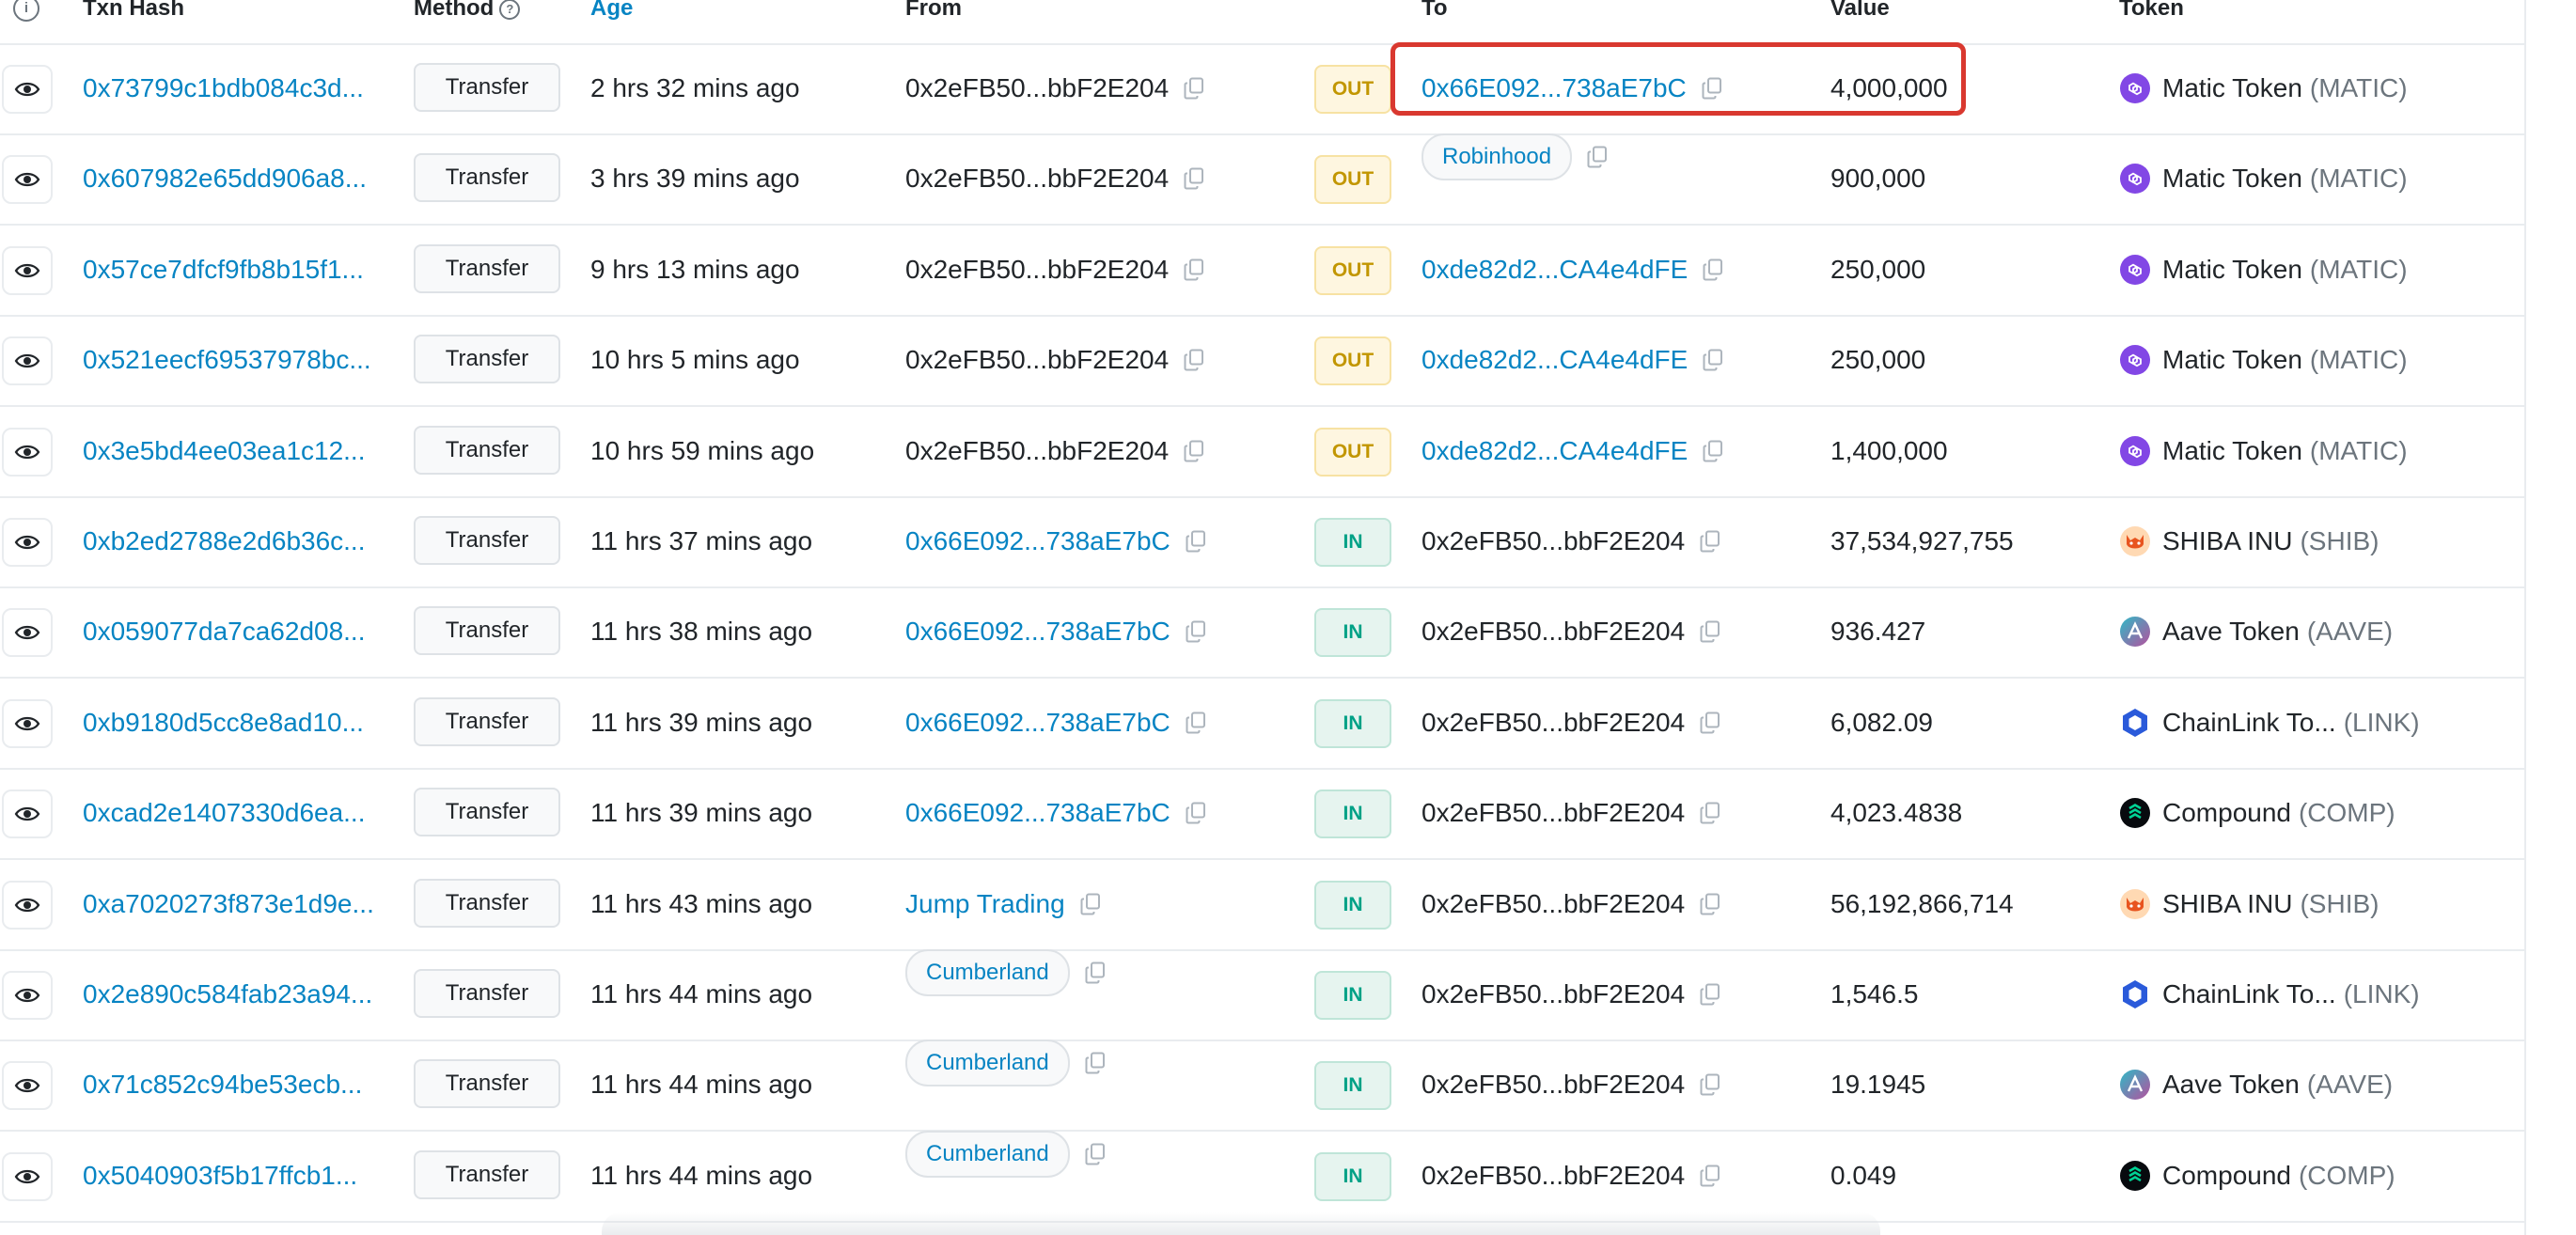 The height and width of the screenshot is (1235, 2576). I want to click on to-name-tag: Robinhood, so click(1498, 157).